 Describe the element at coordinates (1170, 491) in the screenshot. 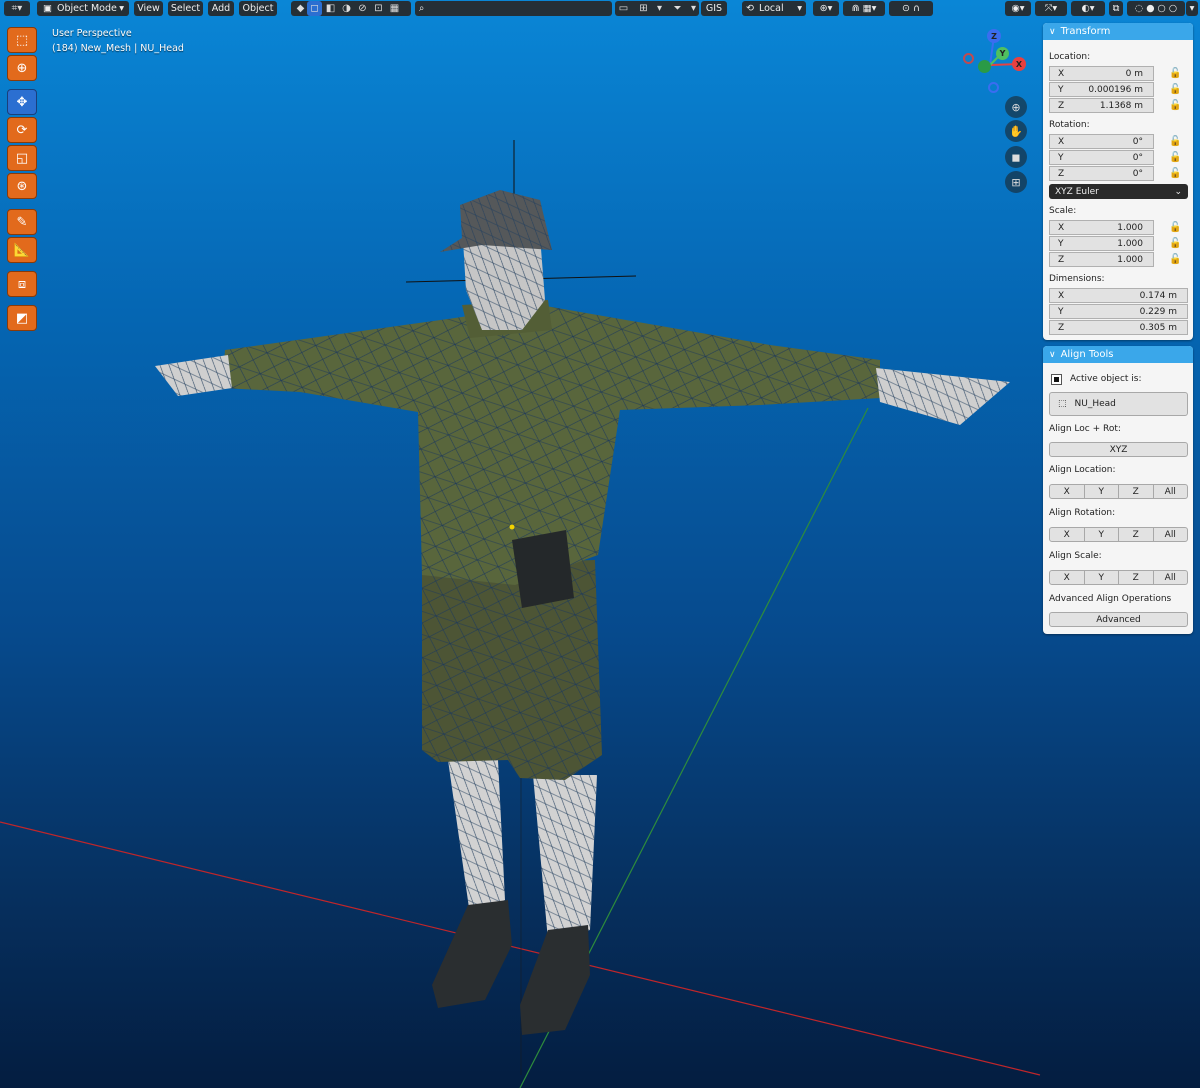

I see `align-location-all-button: All` at that location.